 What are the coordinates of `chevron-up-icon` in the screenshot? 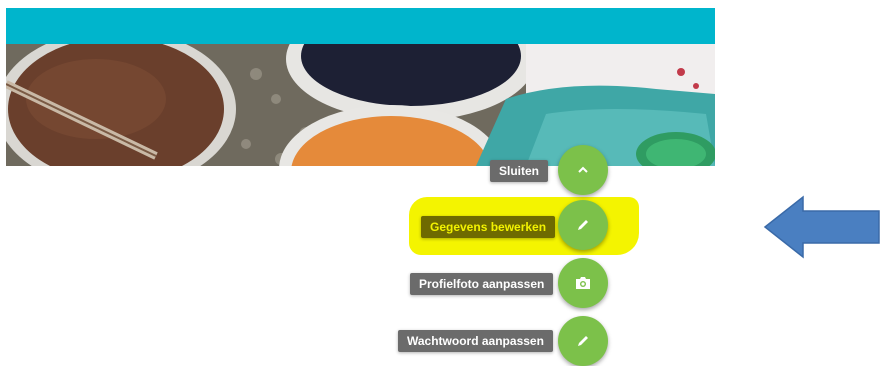 It's located at (583, 169).